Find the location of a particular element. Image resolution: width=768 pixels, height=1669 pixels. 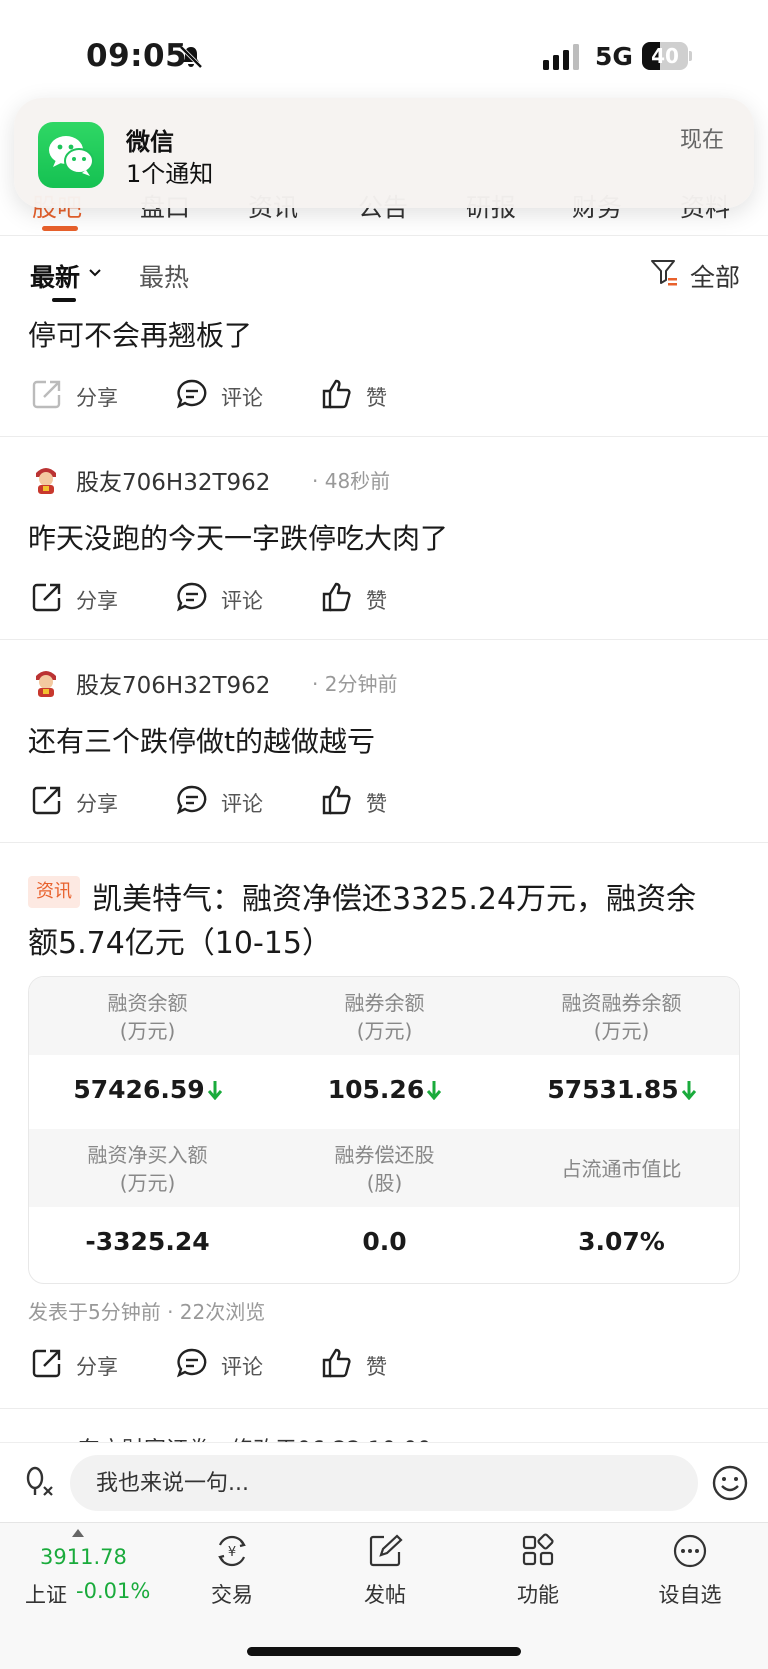

notification-body: 1个通知 is located at coordinates (170, 174).